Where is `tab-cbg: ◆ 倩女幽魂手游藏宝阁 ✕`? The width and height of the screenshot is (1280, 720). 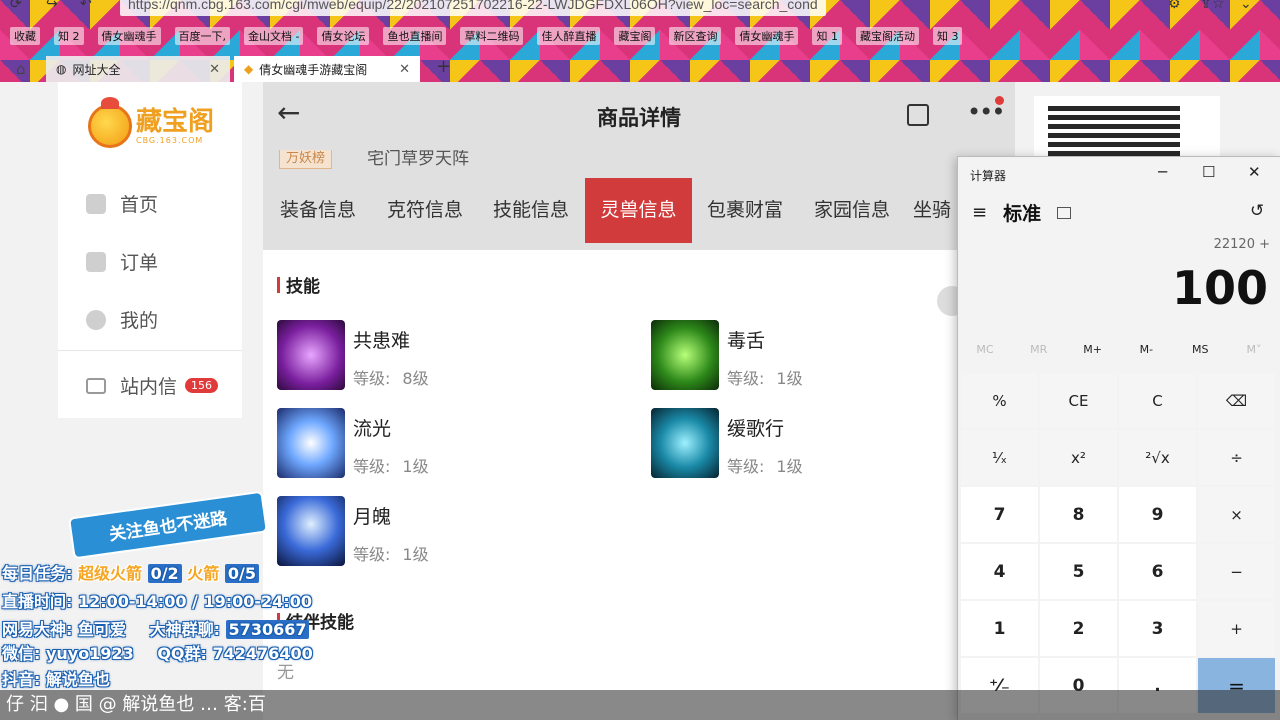 tab-cbg: ◆ 倩女幽魂手游藏宝阁 ✕ is located at coordinates (327, 69).